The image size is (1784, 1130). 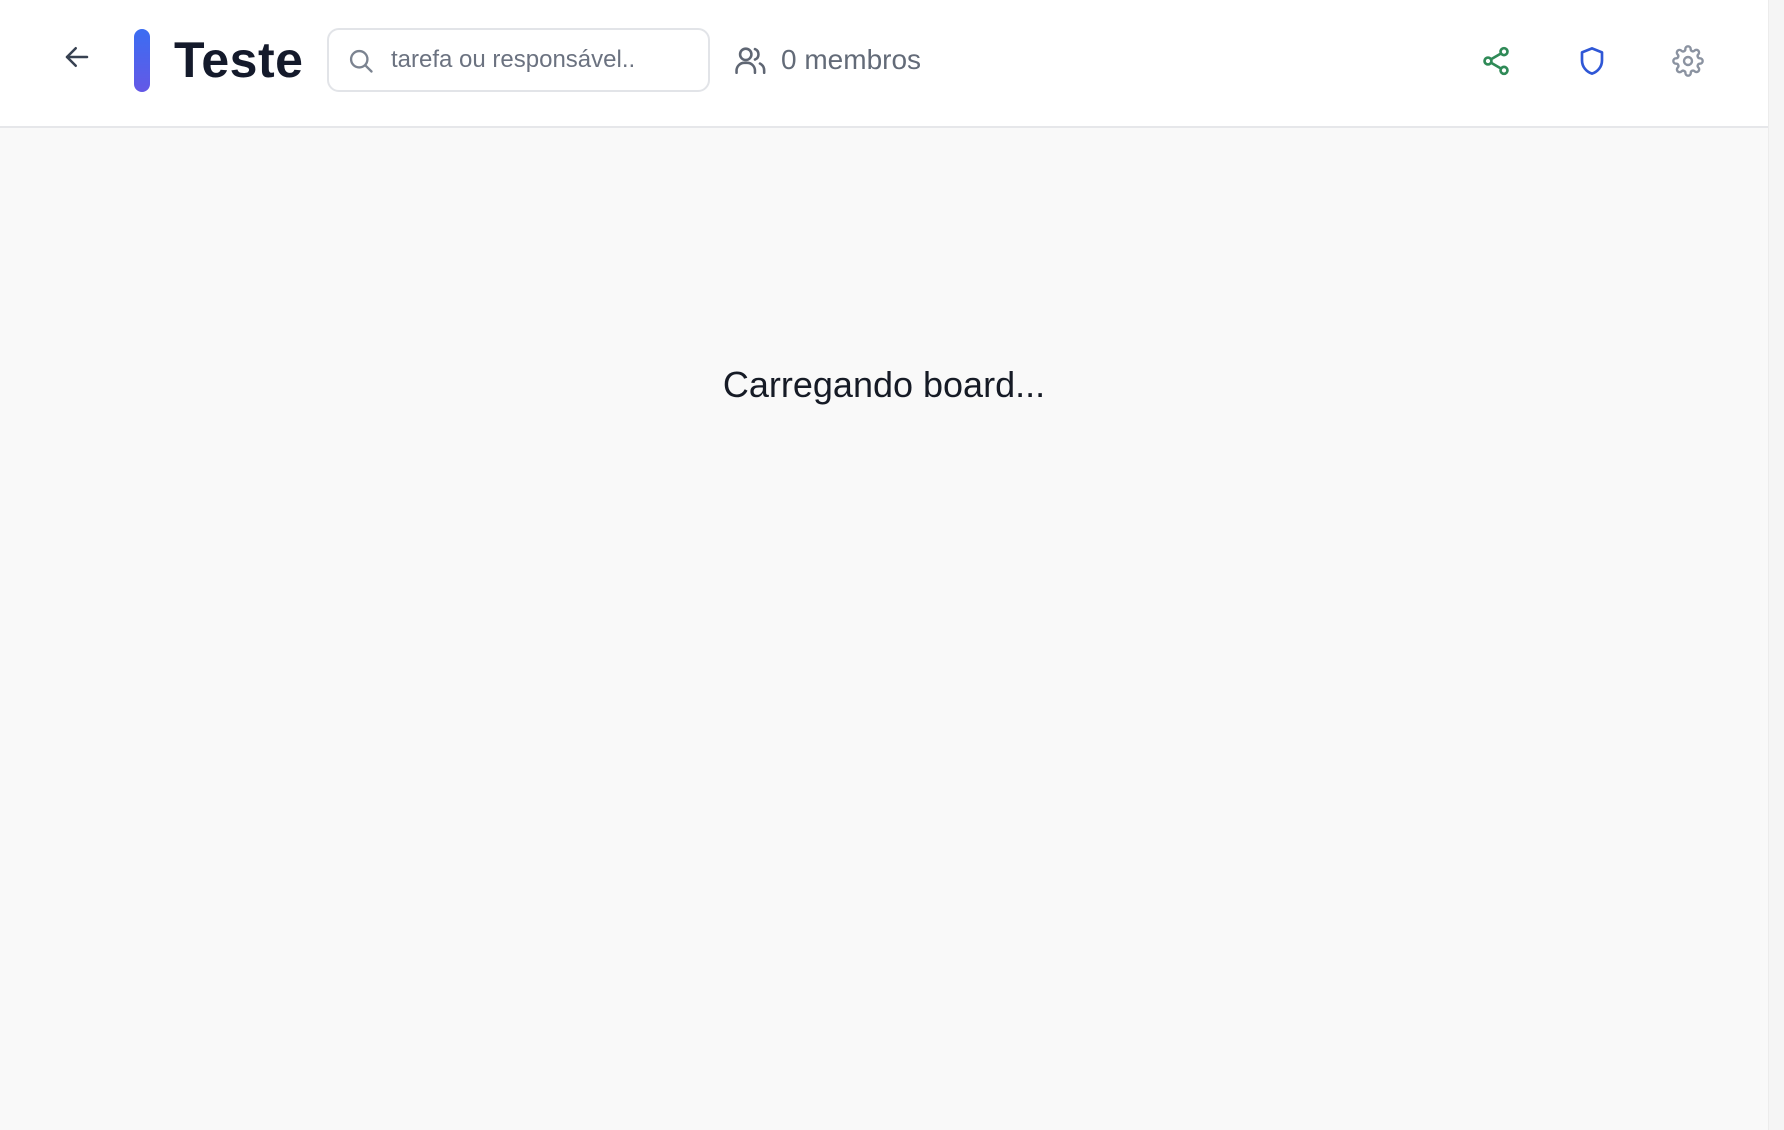 I want to click on back-button, so click(x=77, y=57).